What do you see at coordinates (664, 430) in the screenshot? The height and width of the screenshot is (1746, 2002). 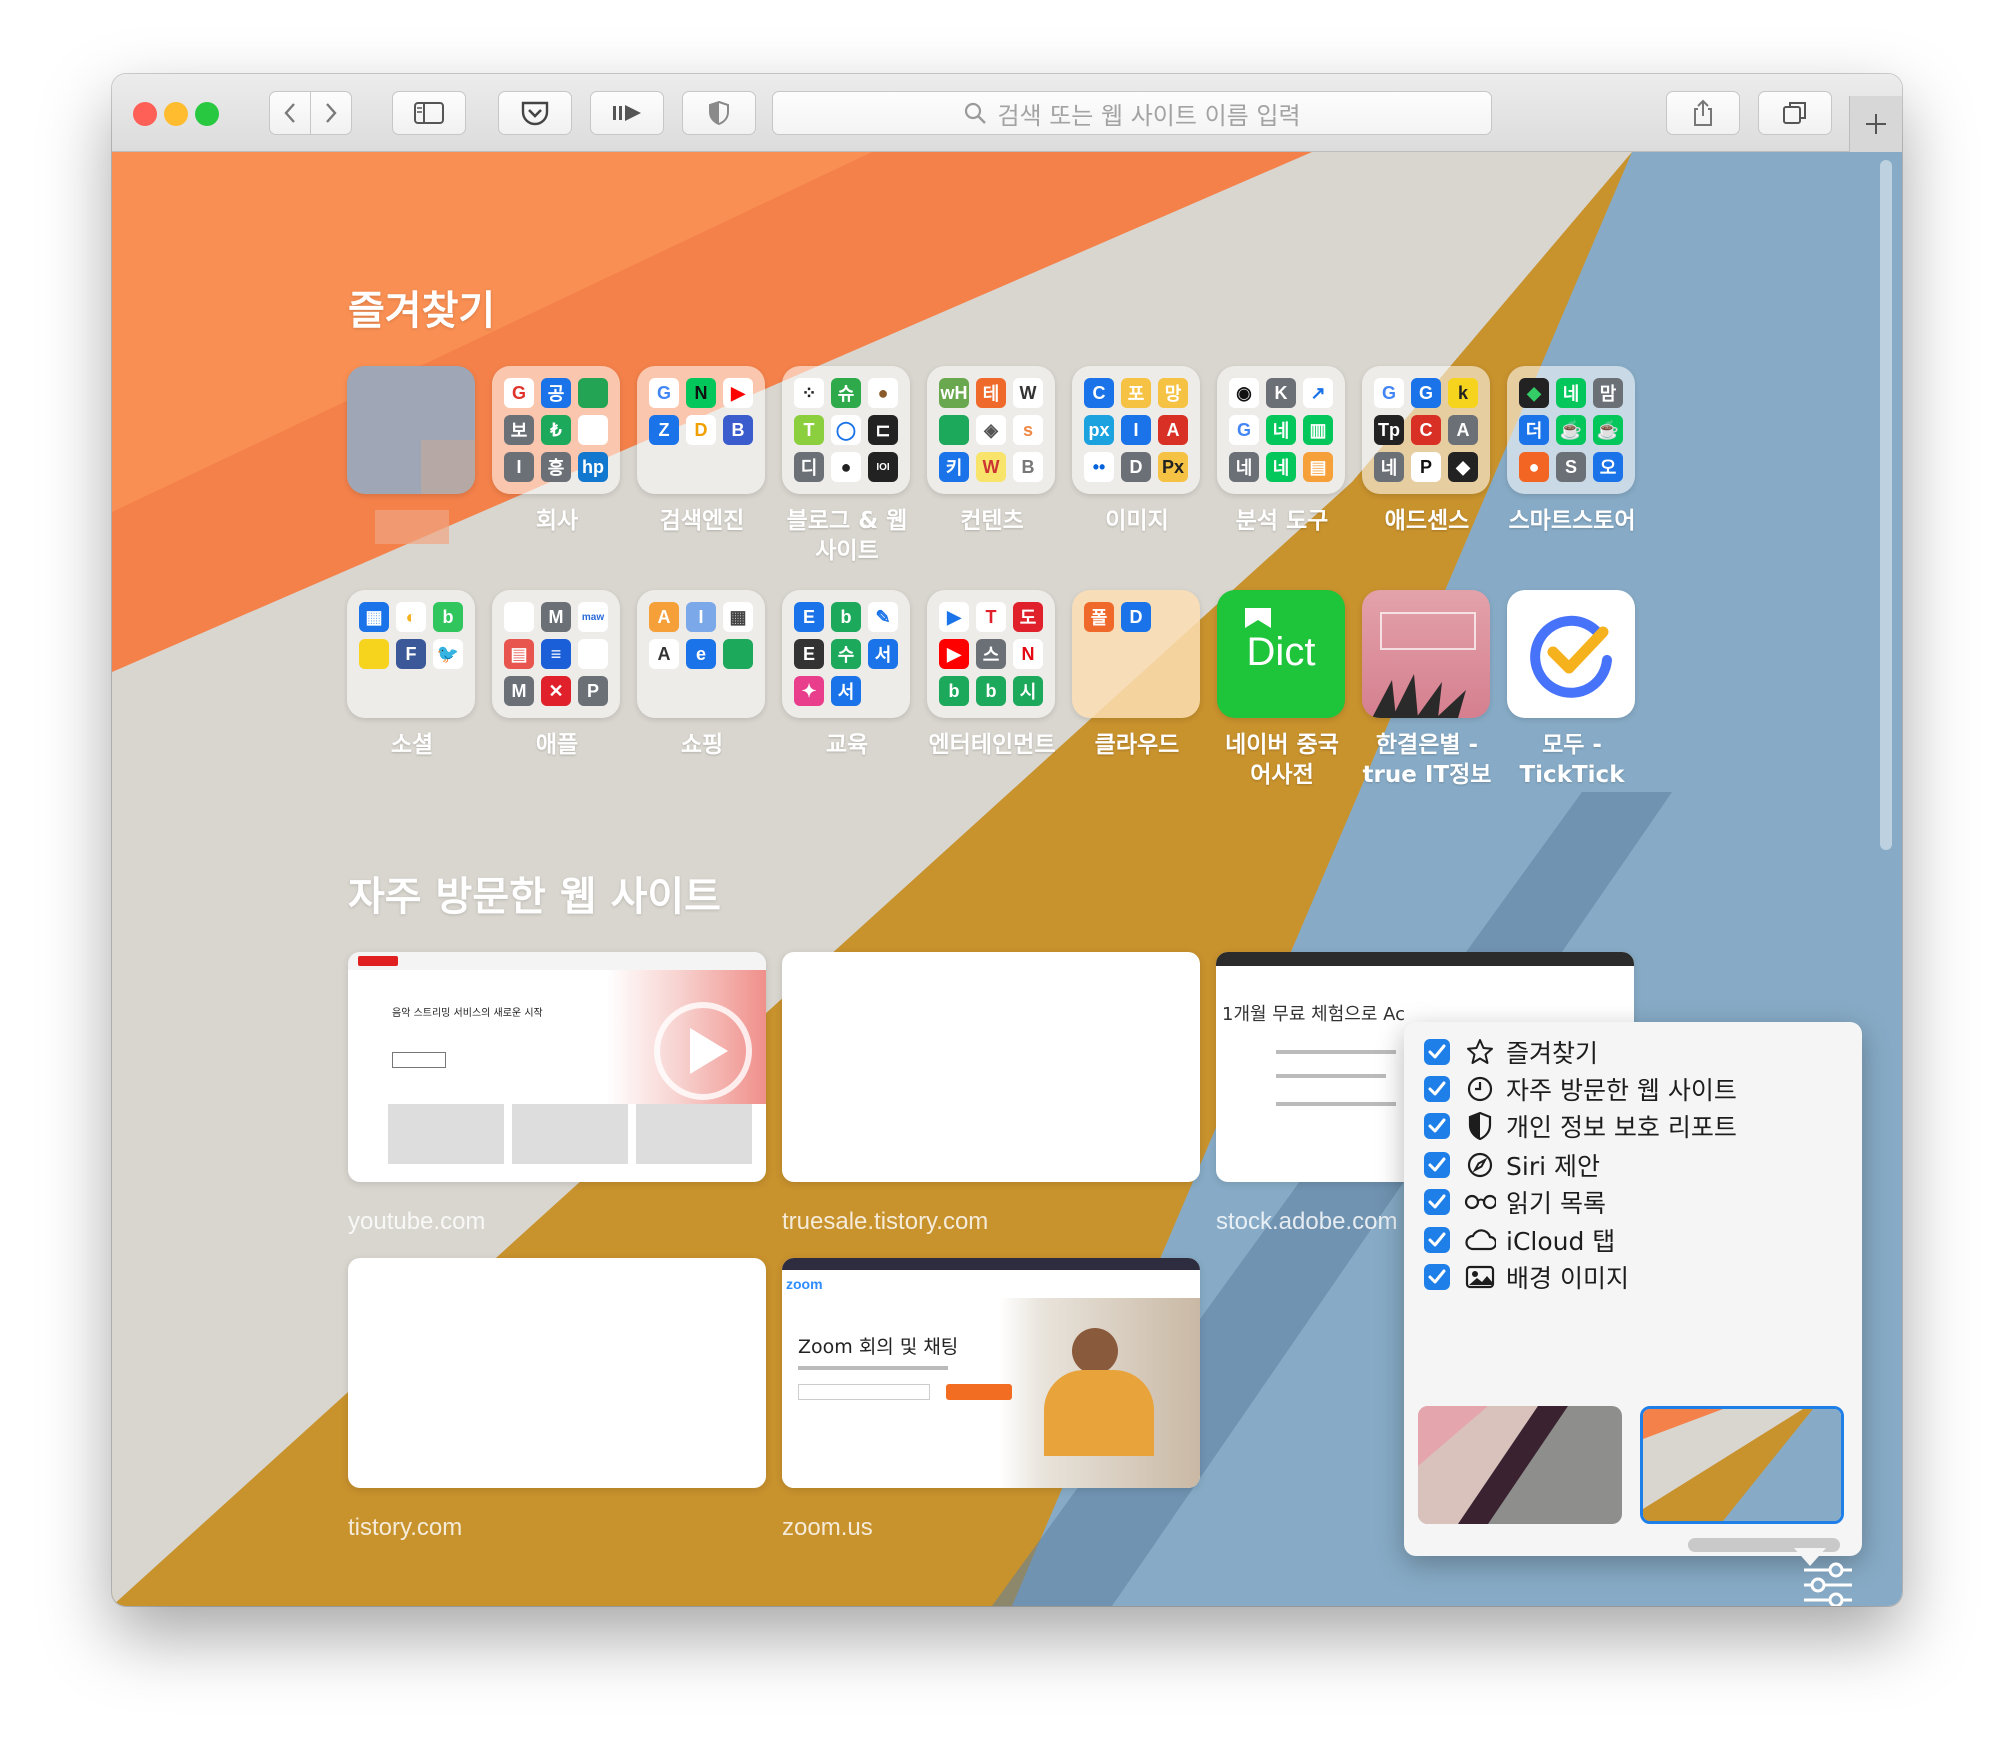 I see `site-mini-icon: Z` at bounding box center [664, 430].